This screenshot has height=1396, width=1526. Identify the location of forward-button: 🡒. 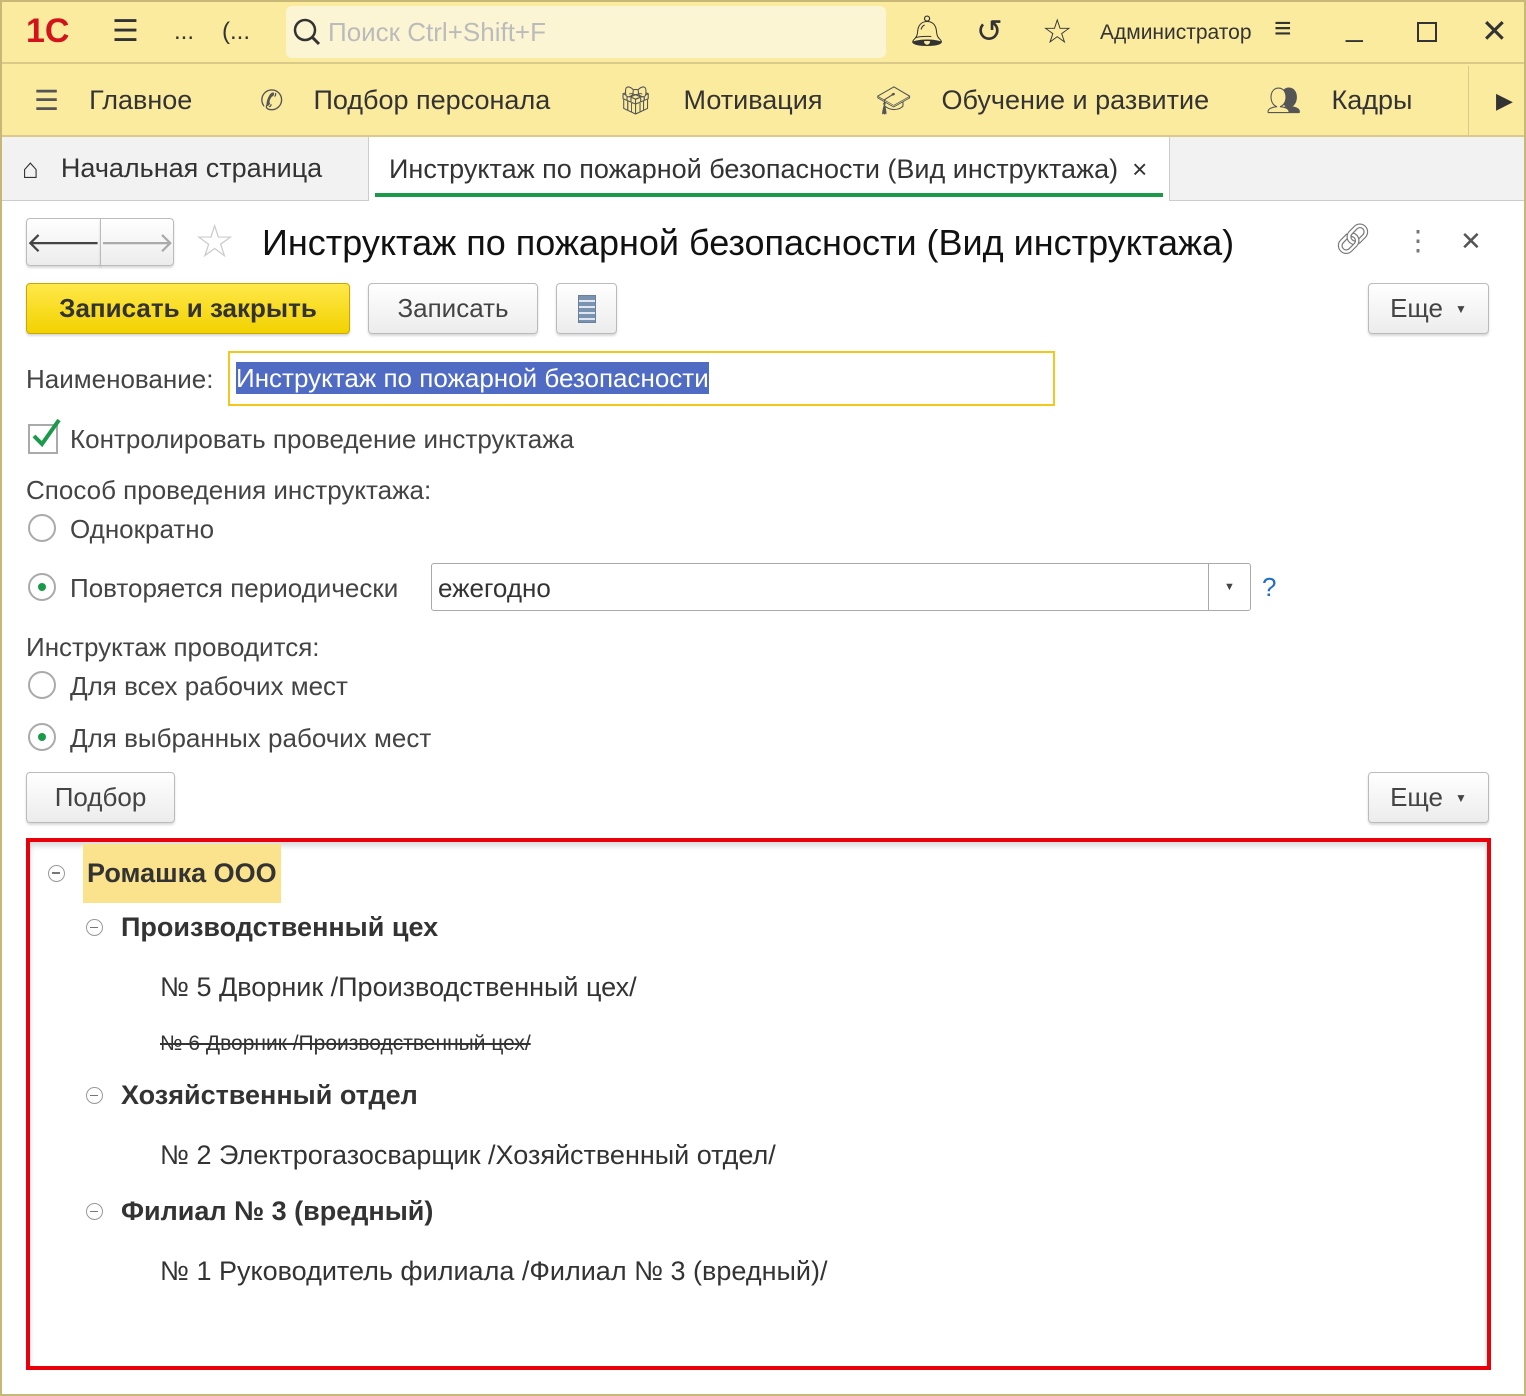
(137, 242).